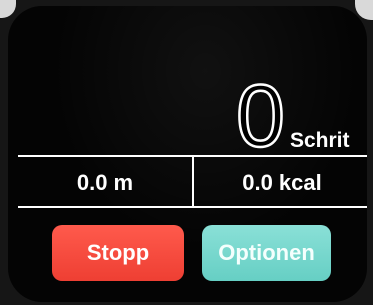  Describe the element at coordinates (320, 140) in the screenshot. I see `step-count-unit: Schrit` at that location.